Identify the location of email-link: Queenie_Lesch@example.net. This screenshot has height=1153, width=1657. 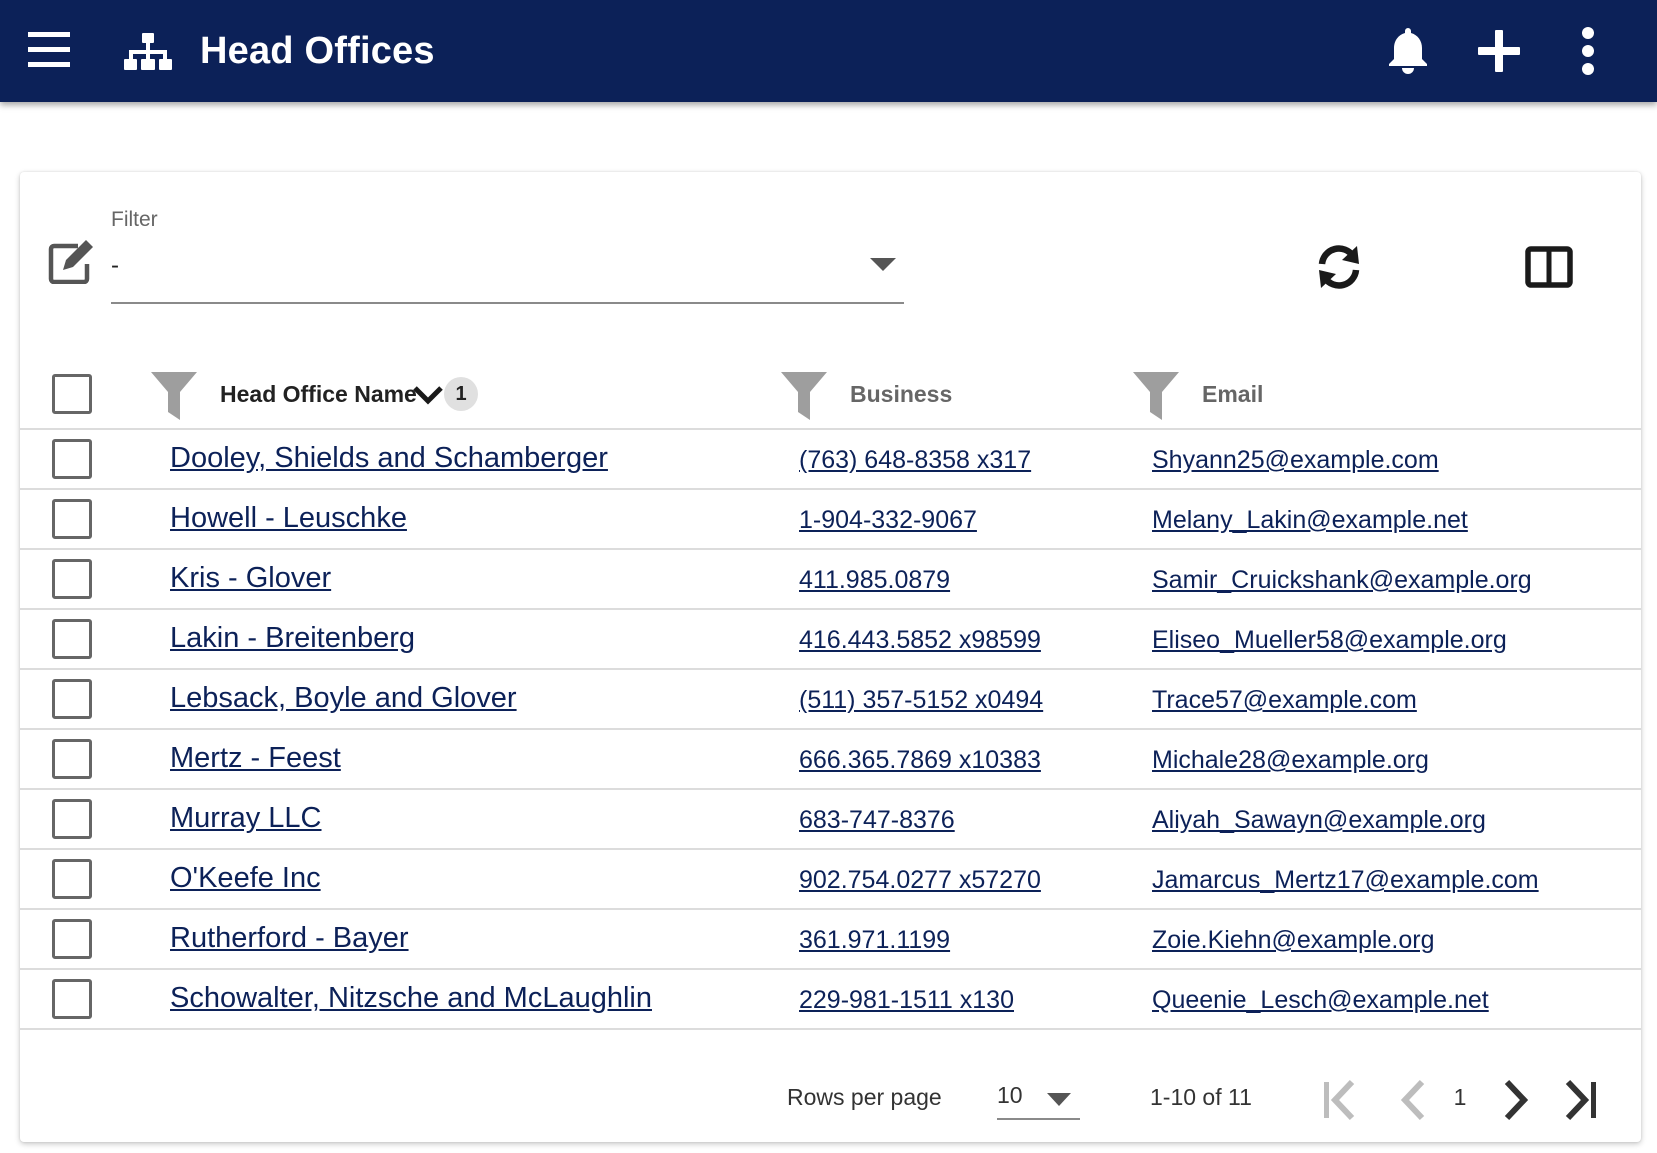
(1320, 1000).